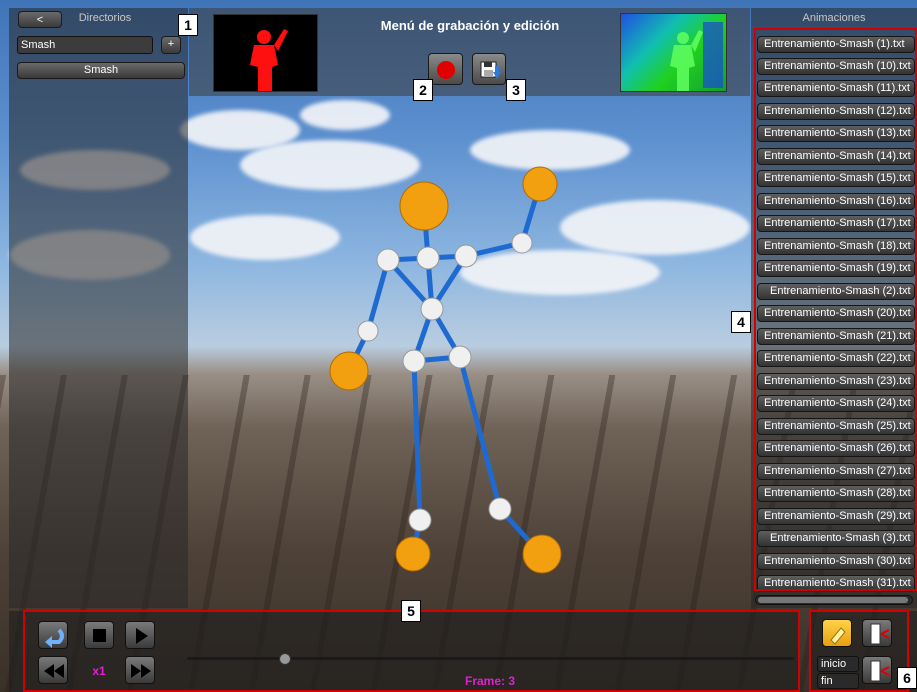  Describe the element at coordinates (411, 611) in the screenshot. I see `callout-5: 5` at that location.